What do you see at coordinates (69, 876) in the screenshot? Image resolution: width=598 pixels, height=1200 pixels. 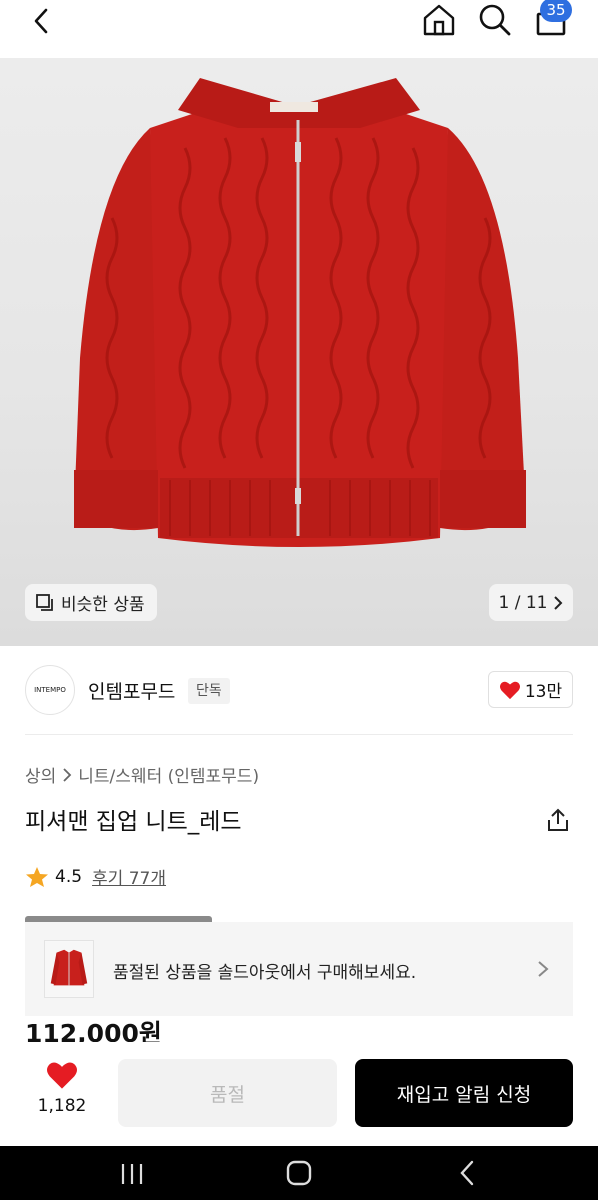 I see `rating-score: 4.5` at bounding box center [69, 876].